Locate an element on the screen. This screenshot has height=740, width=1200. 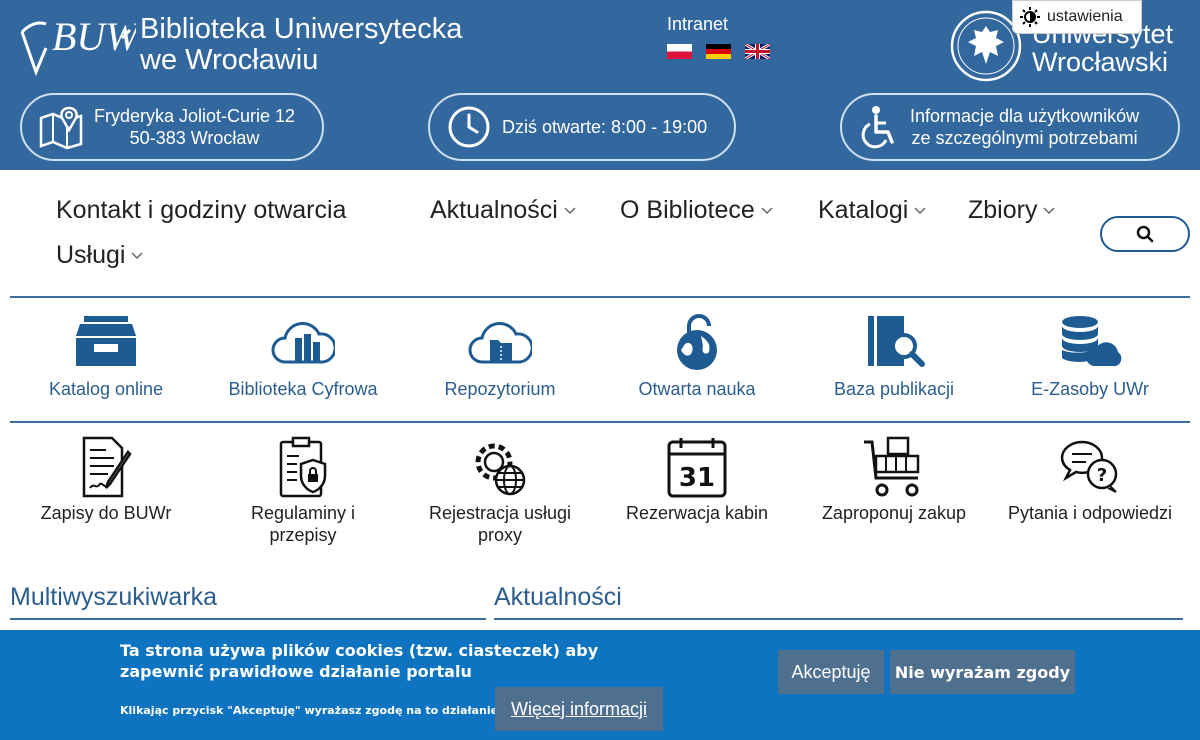
contrast-sun-icon is located at coordinates (1030, 17).